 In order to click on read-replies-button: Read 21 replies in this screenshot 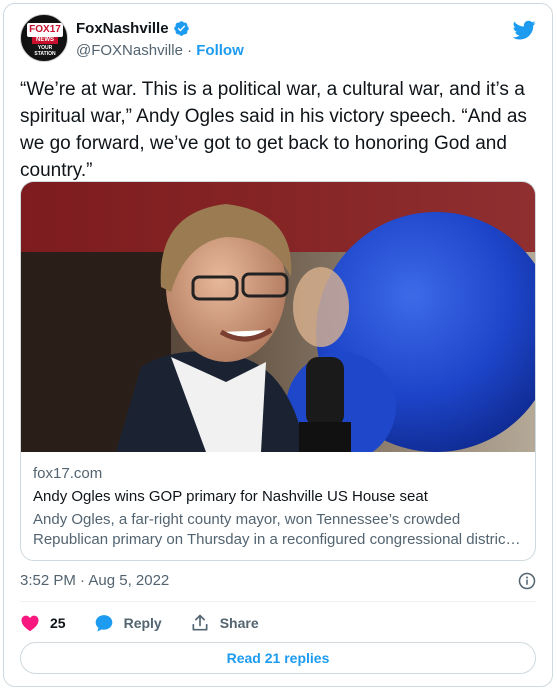, I will do `click(278, 658)`.